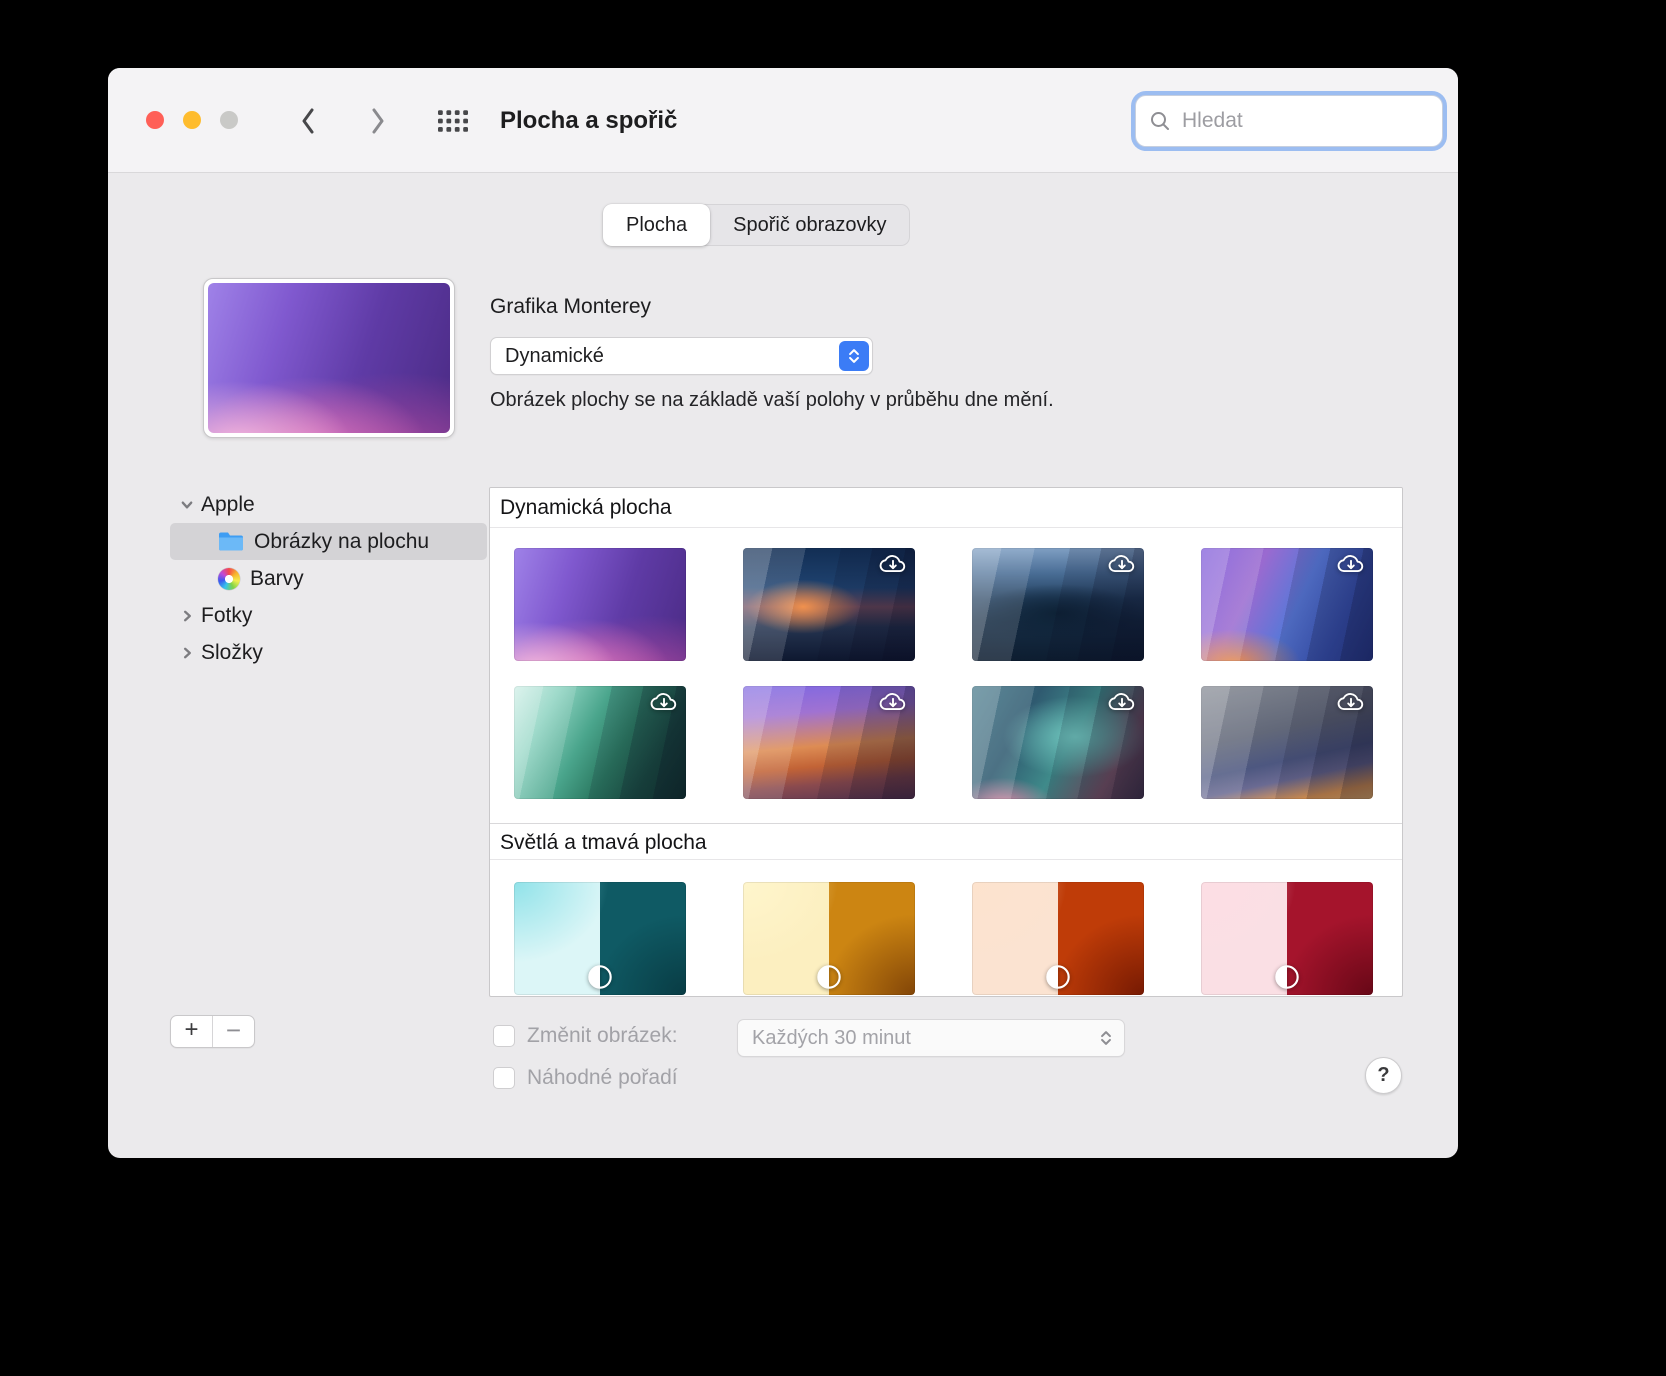 Image resolution: width=1666 pixels, height=1376 pixels. I want to click on section-light-dark-desktop: Světlá a tmavá plocha, so click(946, 909).